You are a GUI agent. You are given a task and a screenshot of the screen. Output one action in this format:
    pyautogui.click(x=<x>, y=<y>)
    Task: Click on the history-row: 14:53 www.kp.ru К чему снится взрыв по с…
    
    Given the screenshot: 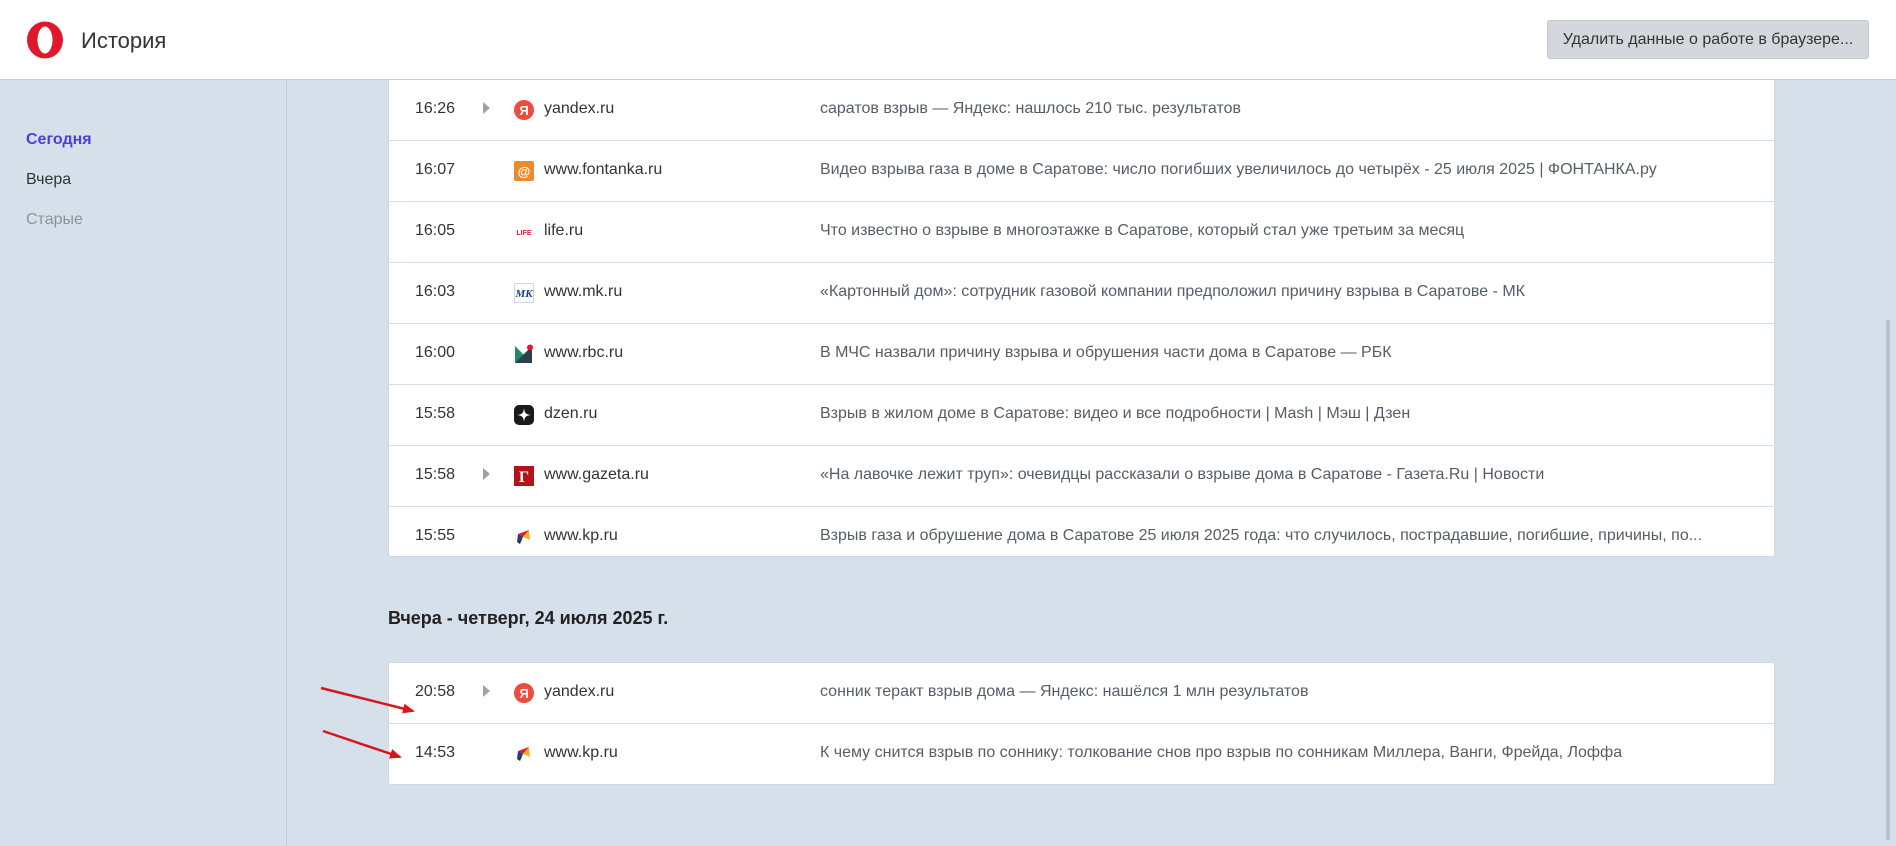 What is the action you would take?
    pyautogui.click(x=1081, y=754)
    